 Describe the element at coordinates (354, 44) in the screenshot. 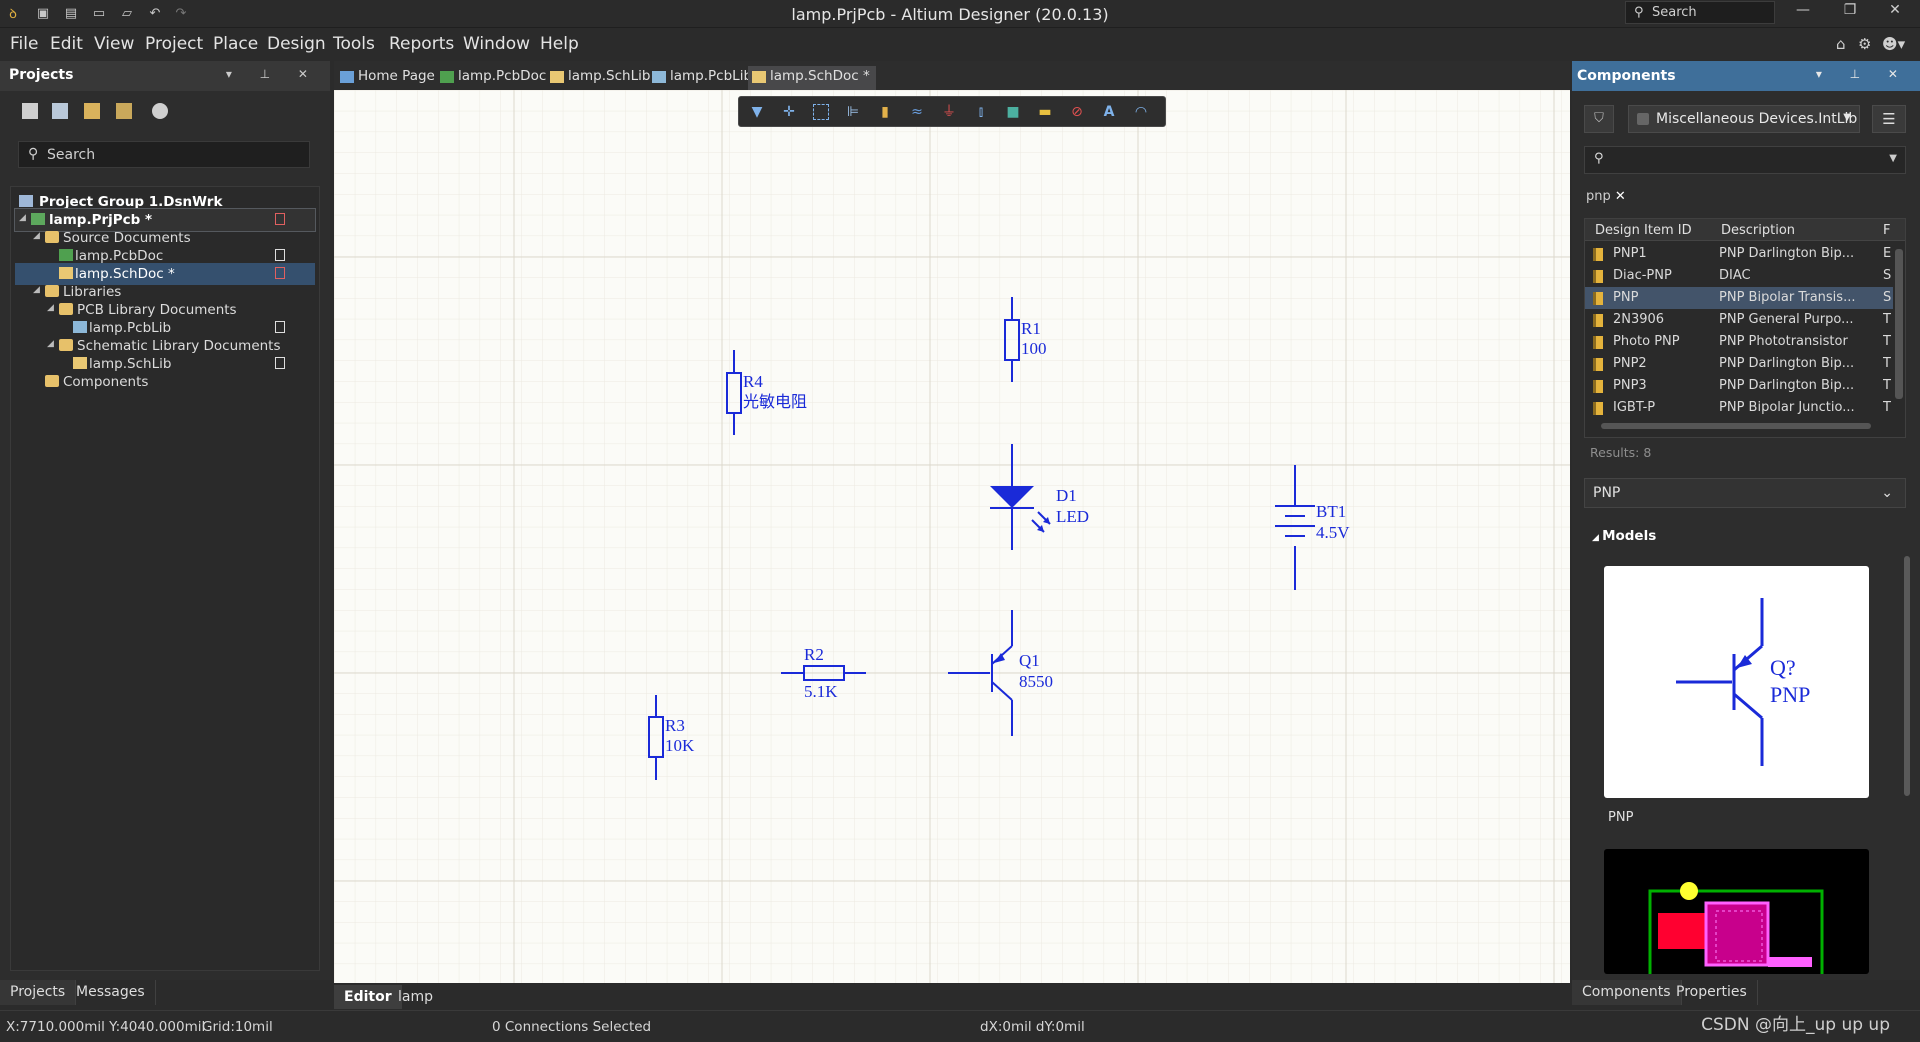

I see `menu-tools: Tools` at that location.